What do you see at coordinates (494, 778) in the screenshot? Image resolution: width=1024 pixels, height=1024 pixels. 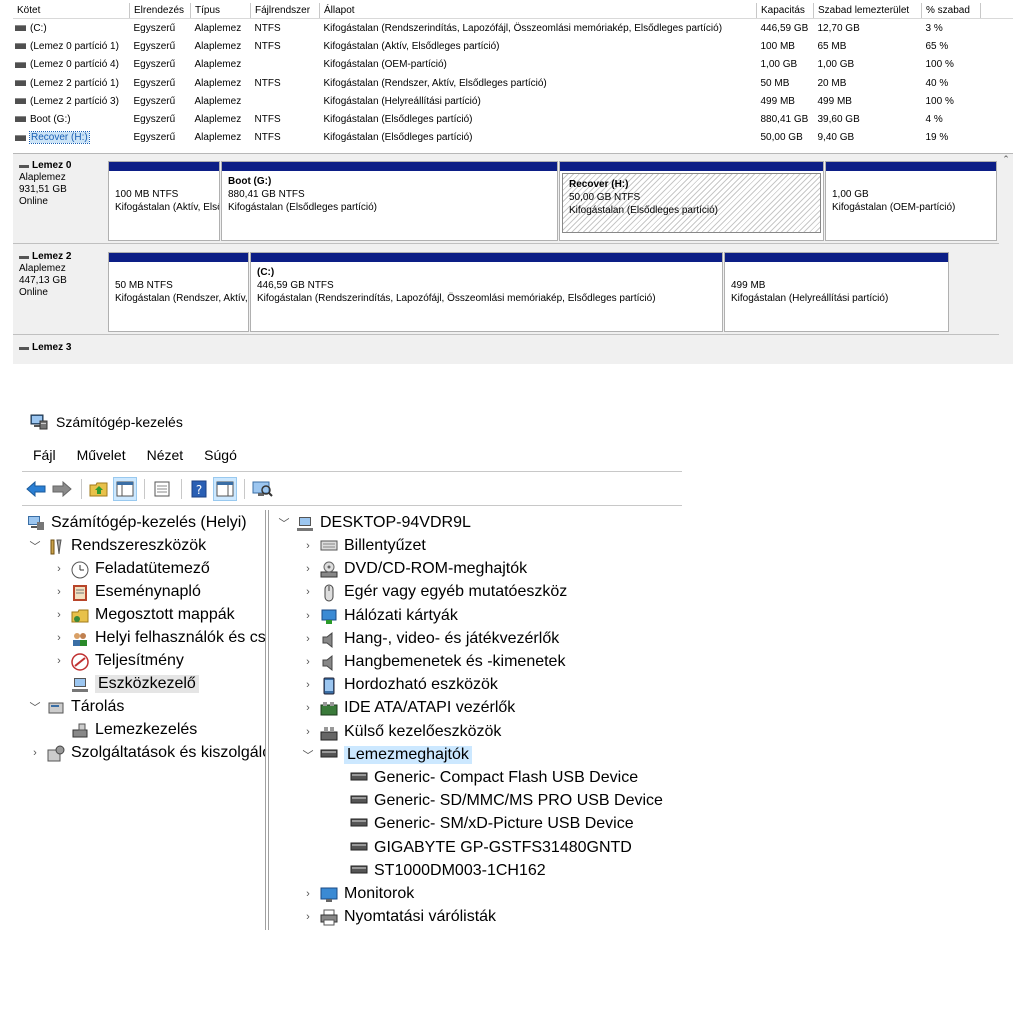 I see `disk-drive-item: Generic- Compact Flash USB Device` at bounding box center [494, 778].